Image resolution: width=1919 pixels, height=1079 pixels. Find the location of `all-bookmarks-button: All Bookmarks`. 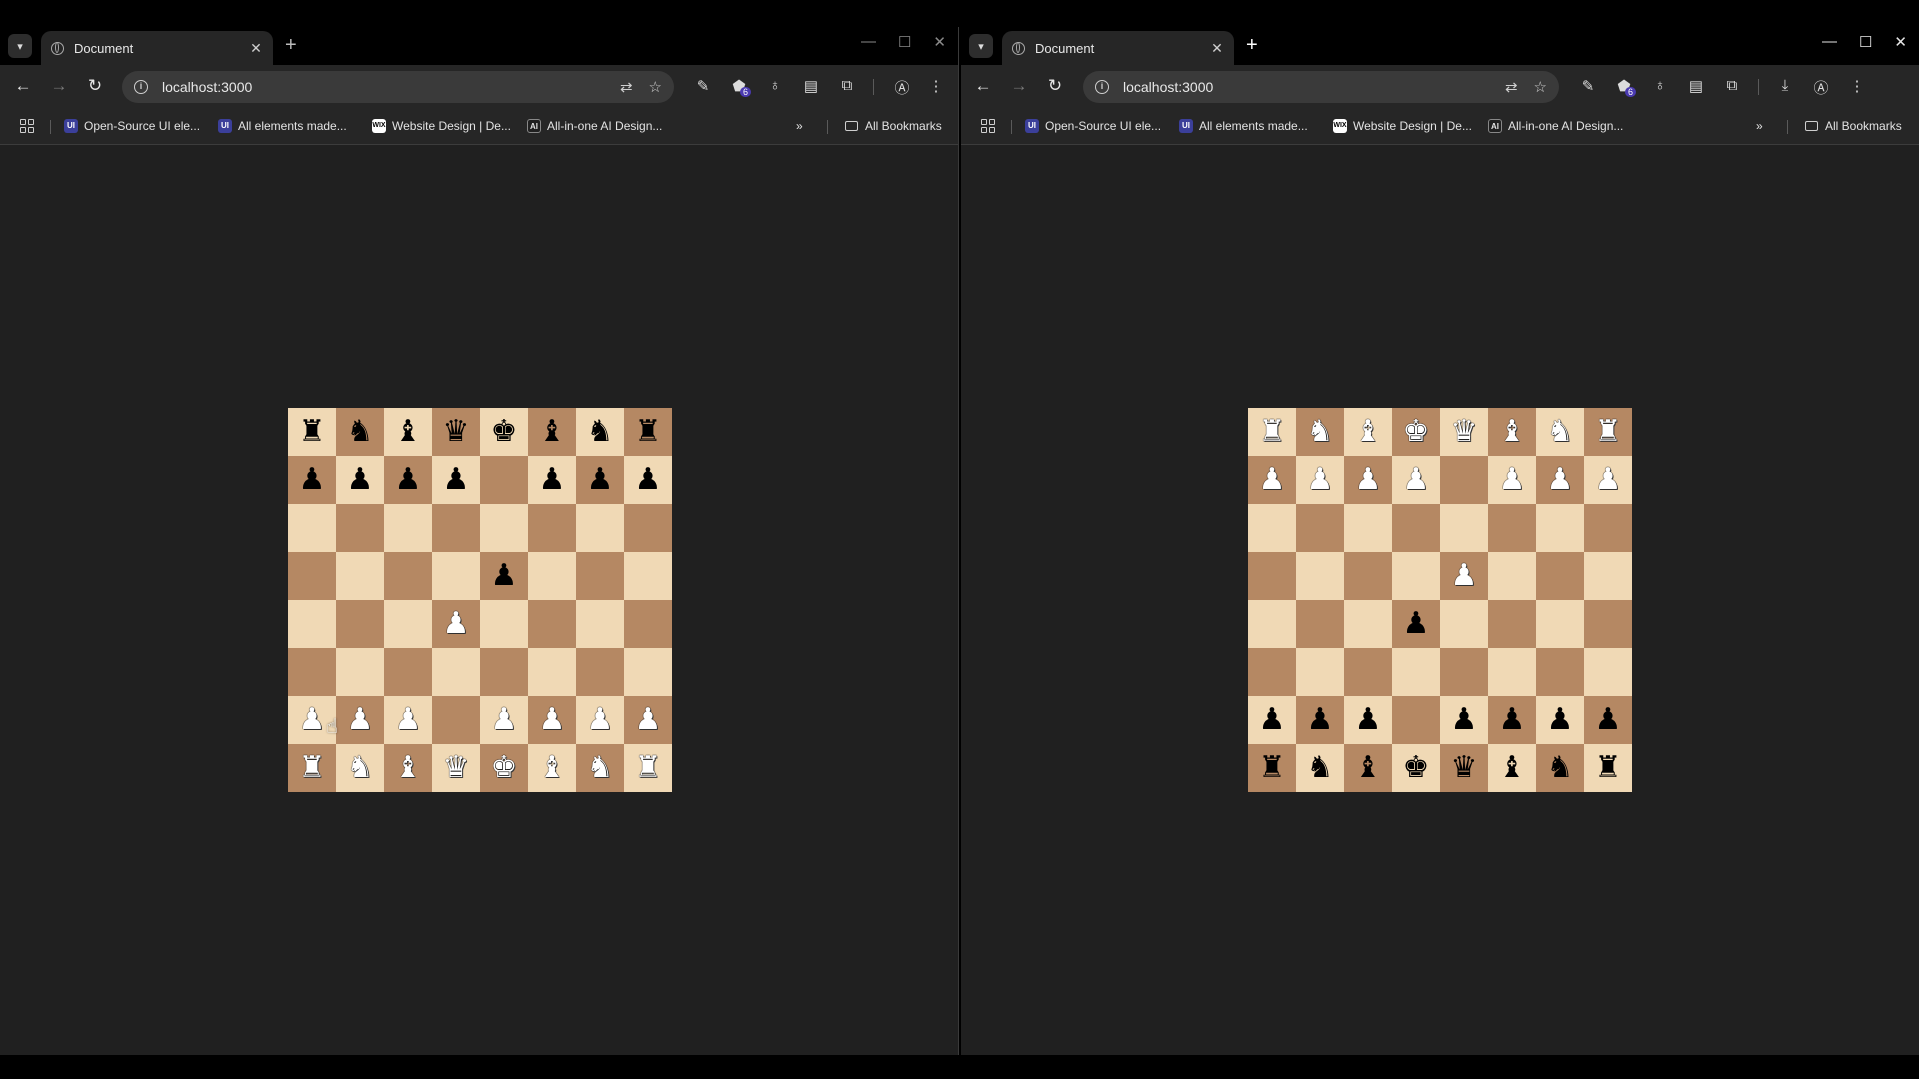

all-bookmarks-button: All Bookmarks is located at coordinates (893, 126).